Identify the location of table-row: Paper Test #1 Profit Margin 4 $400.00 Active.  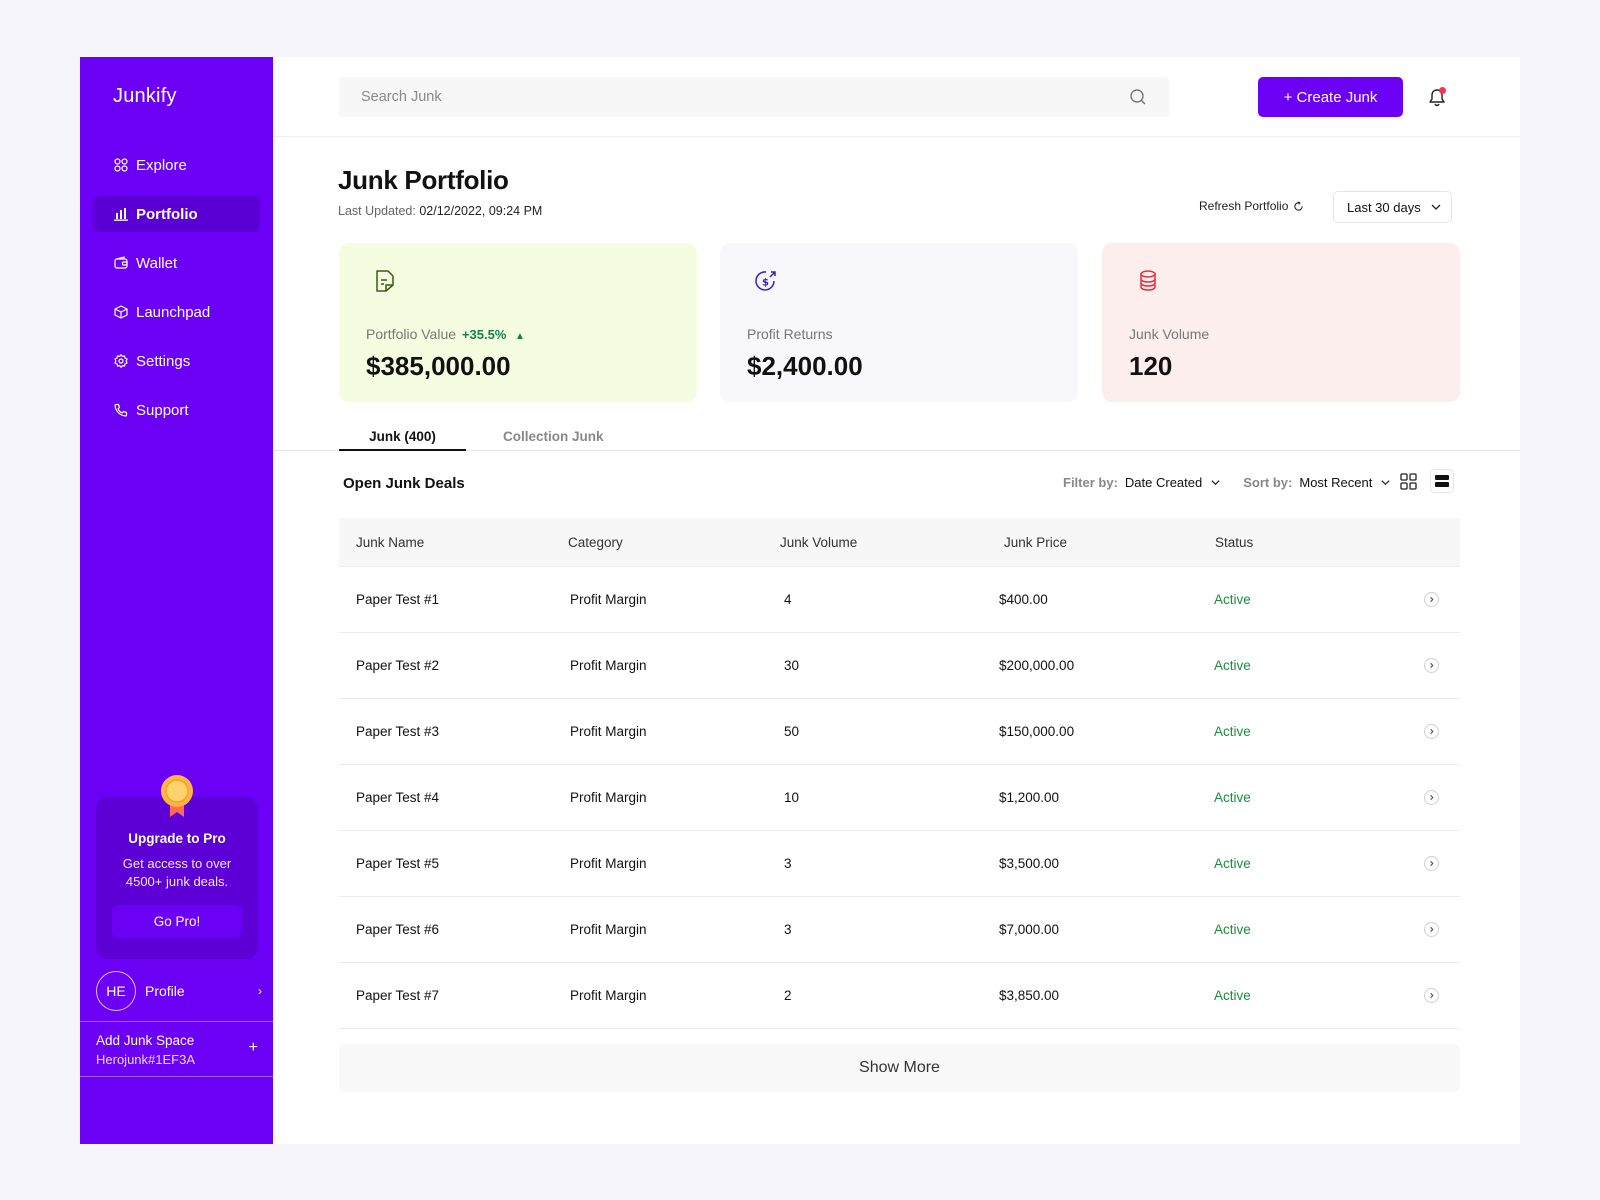
(899, 600).